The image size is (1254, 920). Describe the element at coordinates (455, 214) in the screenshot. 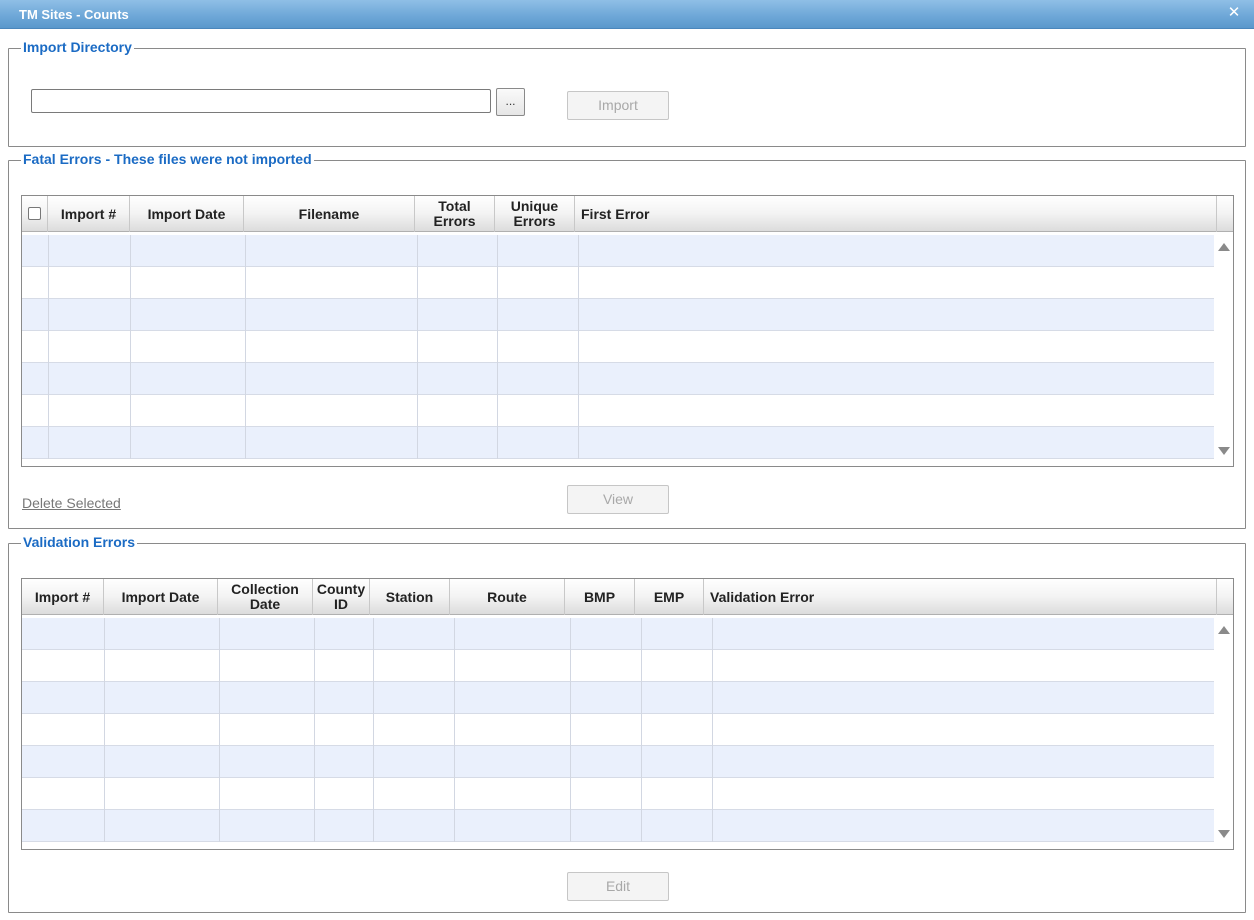

I see `col-total-errors: Total Errors` at that location.